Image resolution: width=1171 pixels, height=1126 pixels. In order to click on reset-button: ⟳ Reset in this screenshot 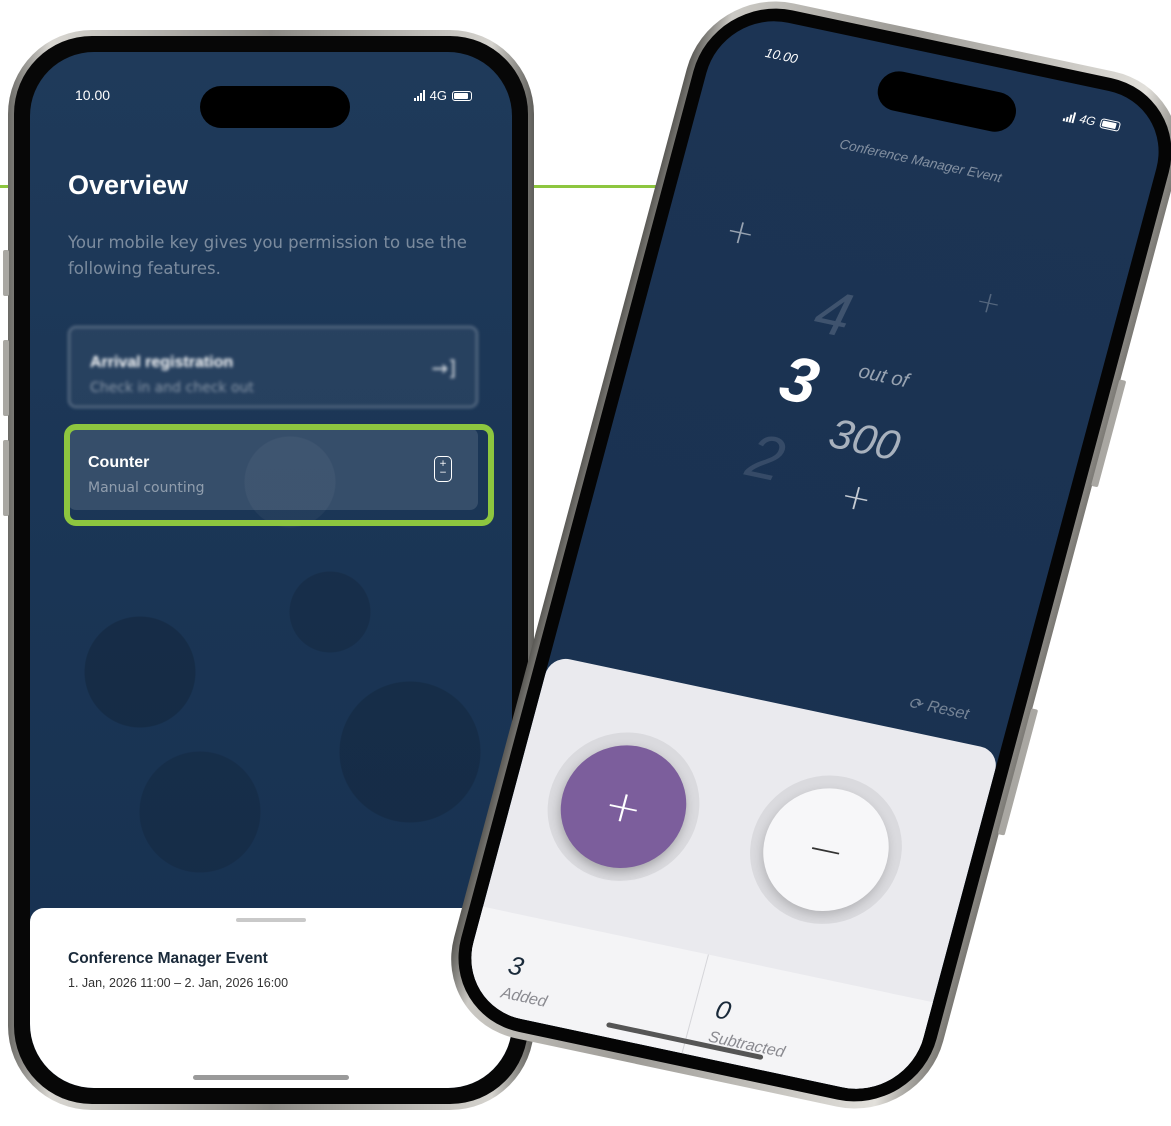, I will do `click(938, 709)`.